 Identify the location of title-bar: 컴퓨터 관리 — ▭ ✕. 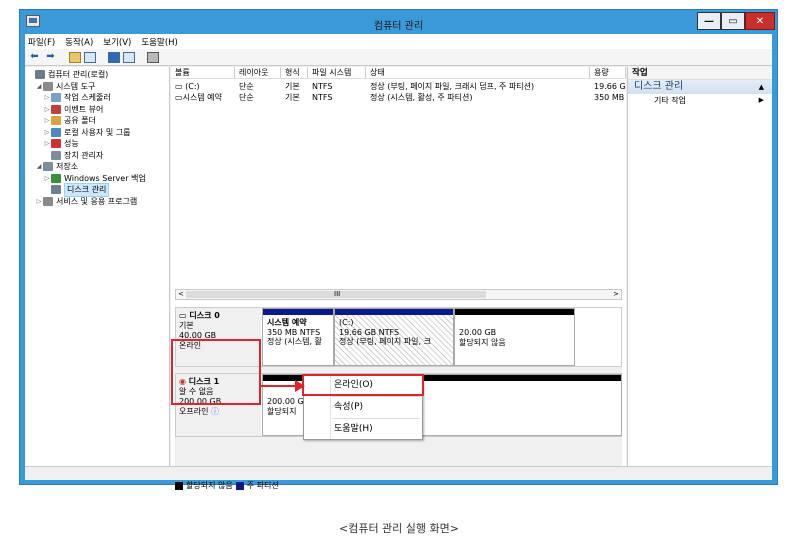
(398, 22).